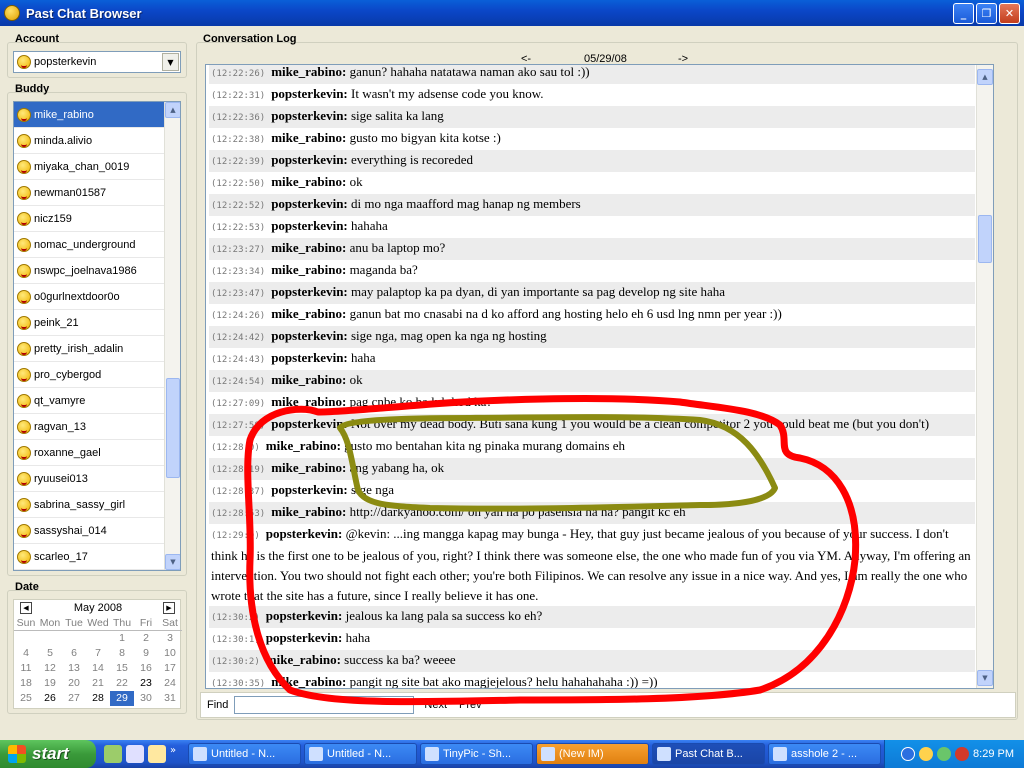  What do you see at coordinates (90, 297) in the screenshot?
I see `buddy-item: o0gurlnextdoor0o` at bounding box center [90, 297].